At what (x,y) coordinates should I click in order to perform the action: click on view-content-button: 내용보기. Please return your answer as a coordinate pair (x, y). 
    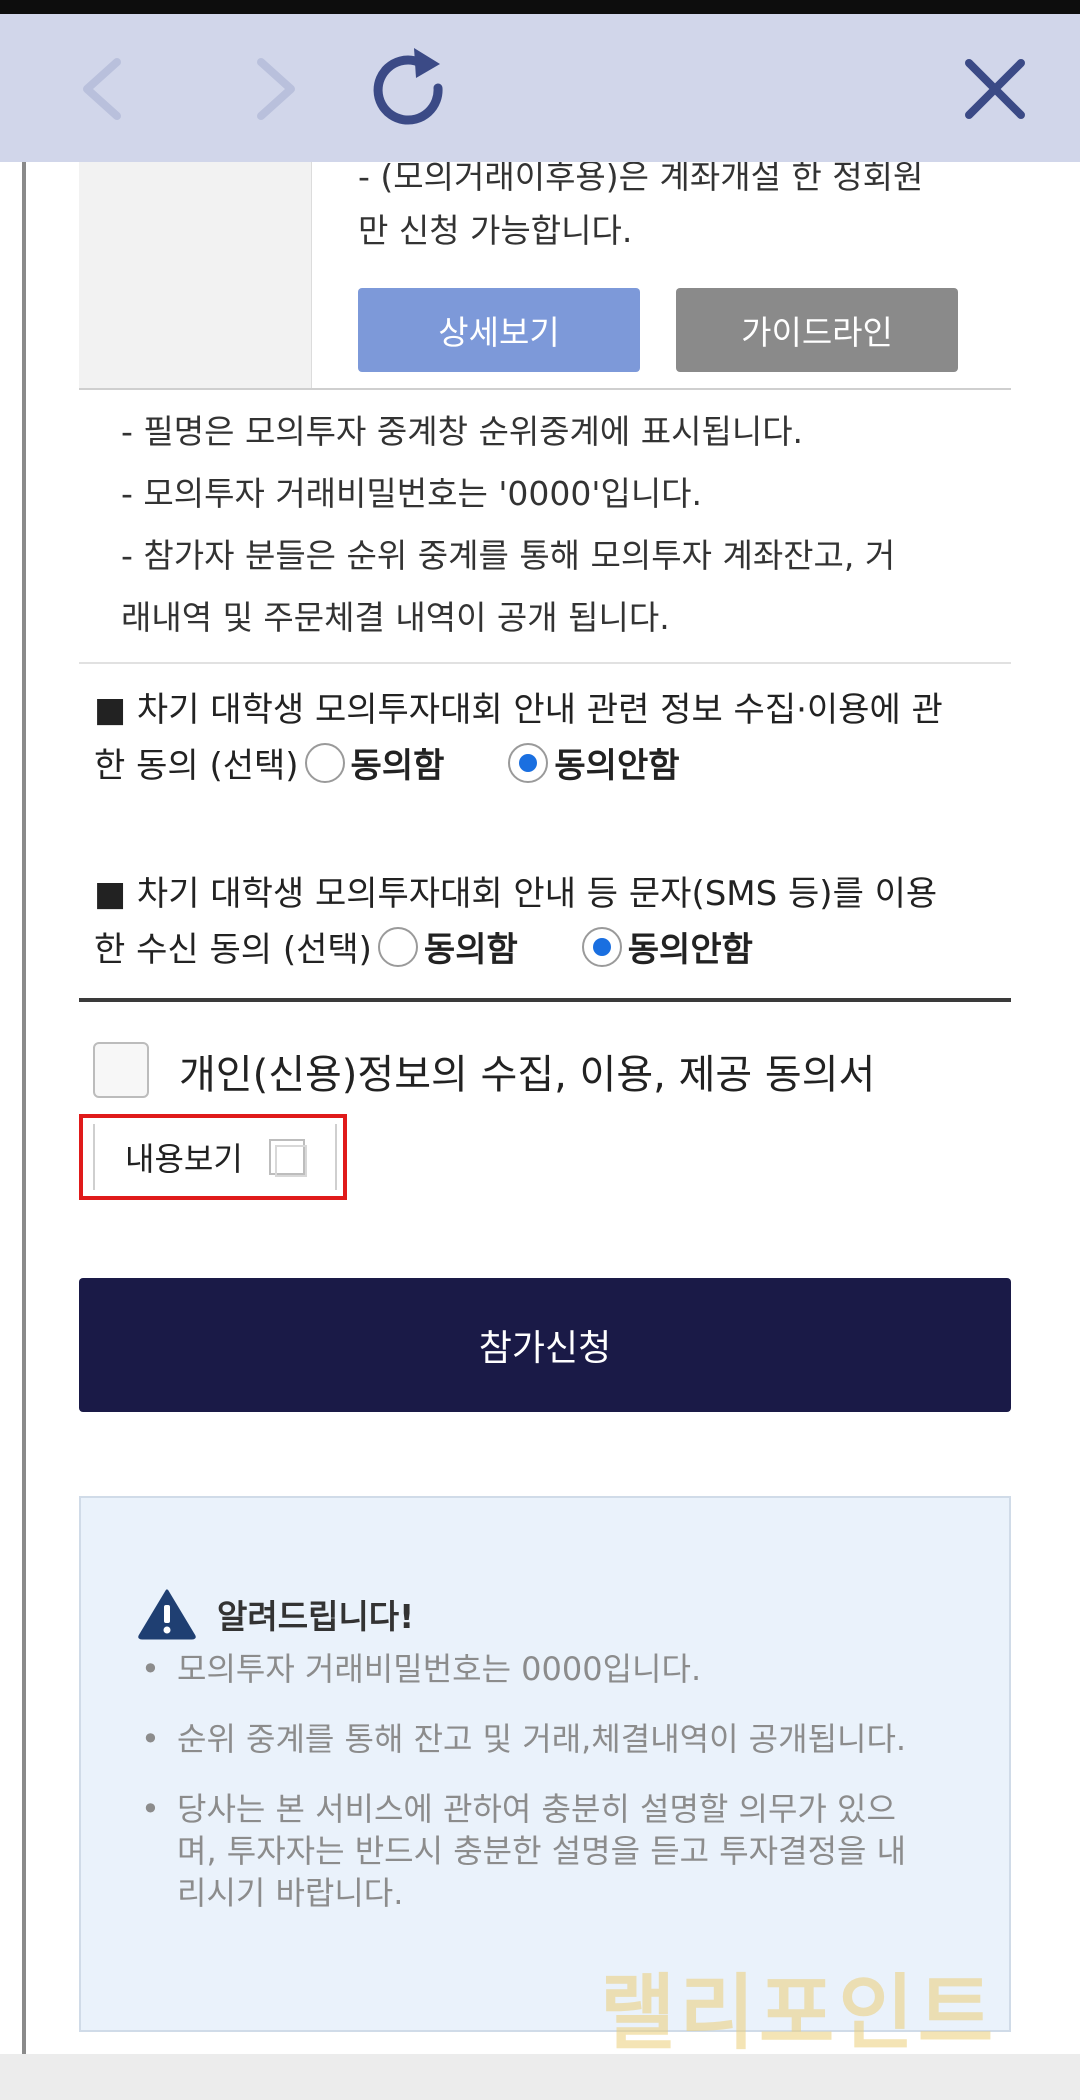
    Looking at the image, I should click on (215, 1157).